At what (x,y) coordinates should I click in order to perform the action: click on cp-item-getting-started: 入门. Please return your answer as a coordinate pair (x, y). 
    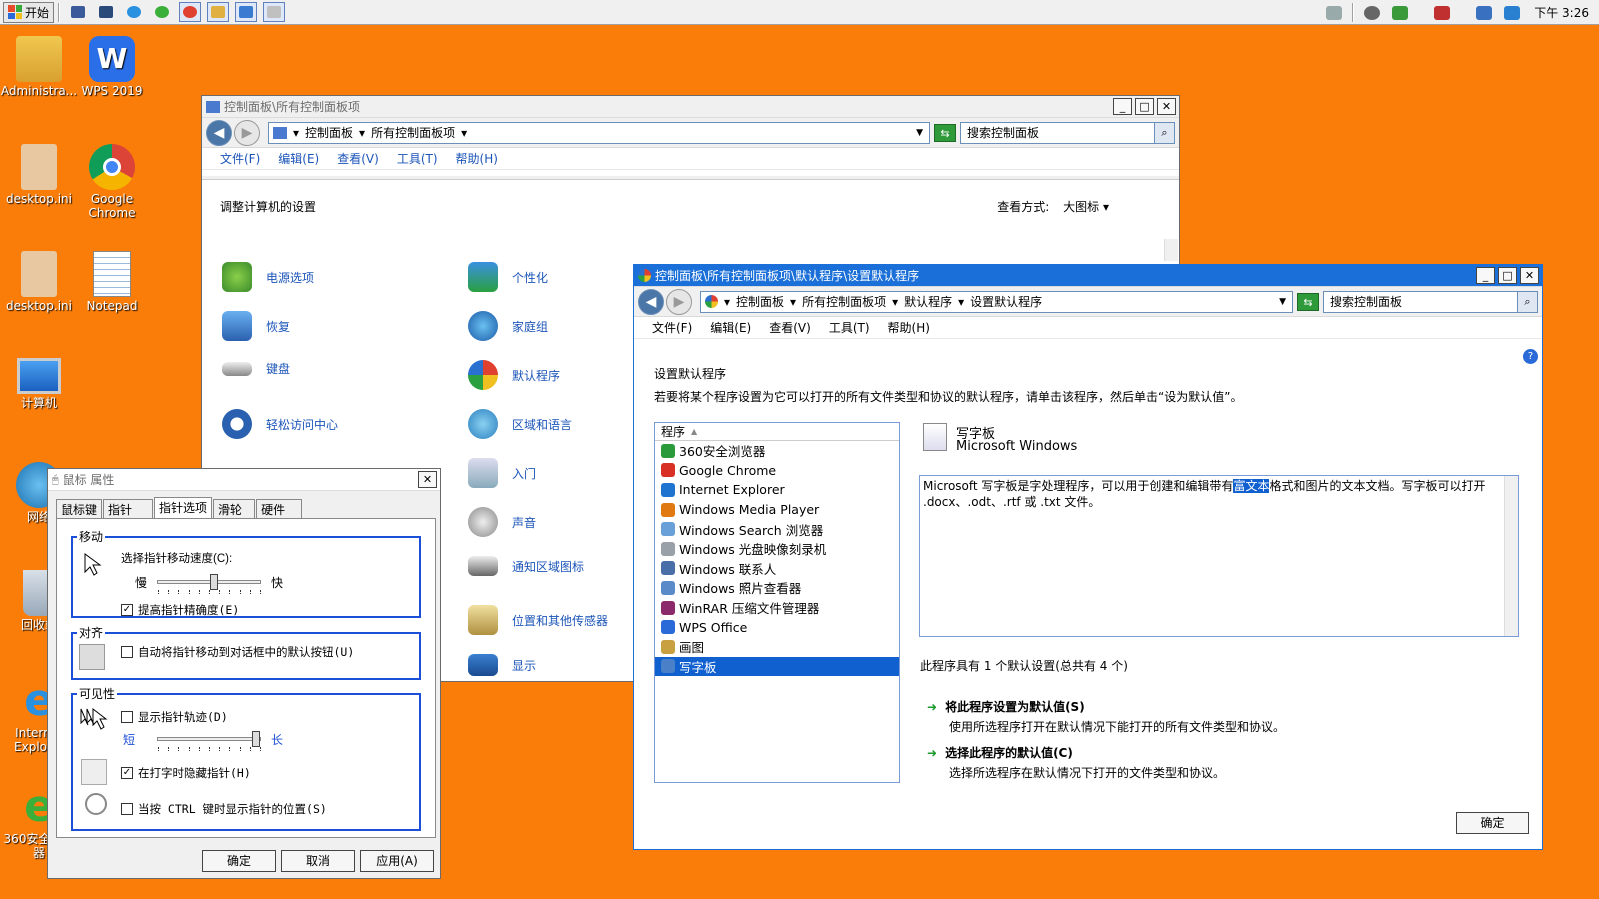
    Looking at the image, I should click on (502, 473).